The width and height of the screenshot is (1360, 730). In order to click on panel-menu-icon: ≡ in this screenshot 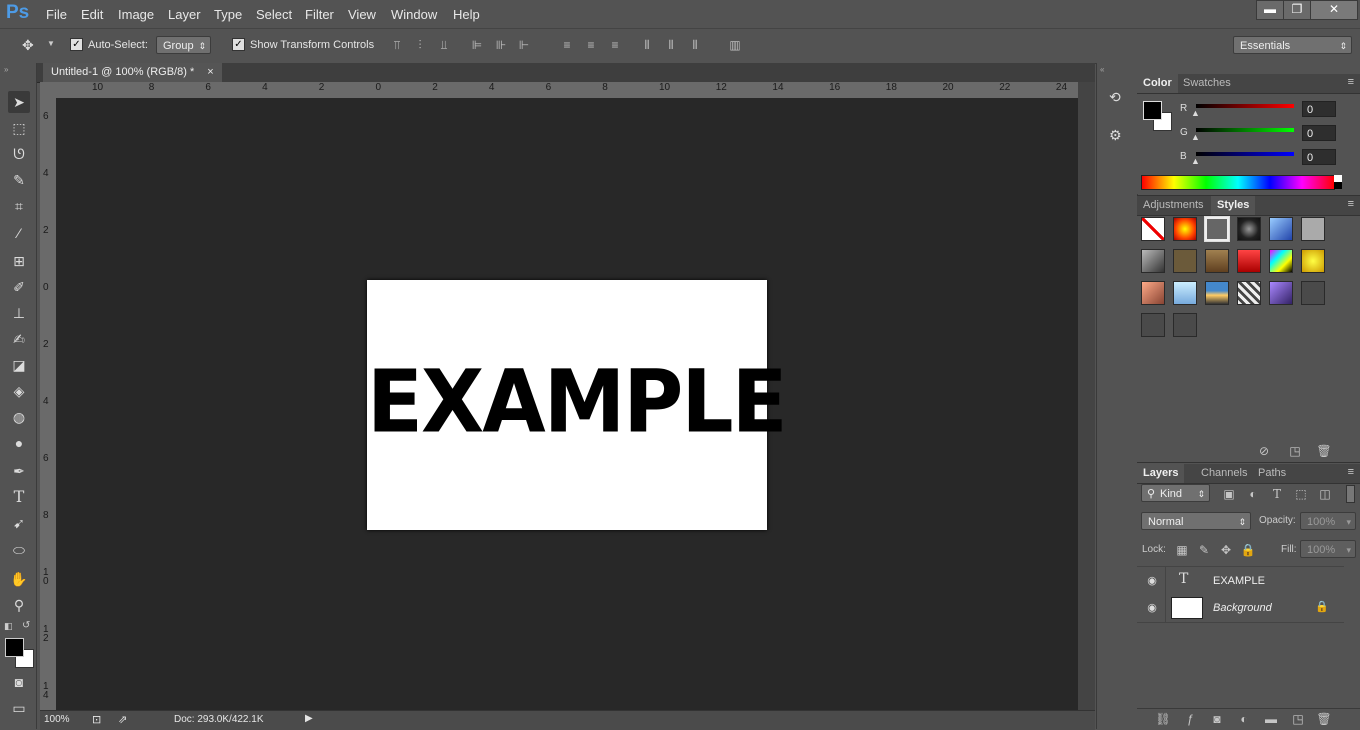, I will do `click(1351, 82)`.